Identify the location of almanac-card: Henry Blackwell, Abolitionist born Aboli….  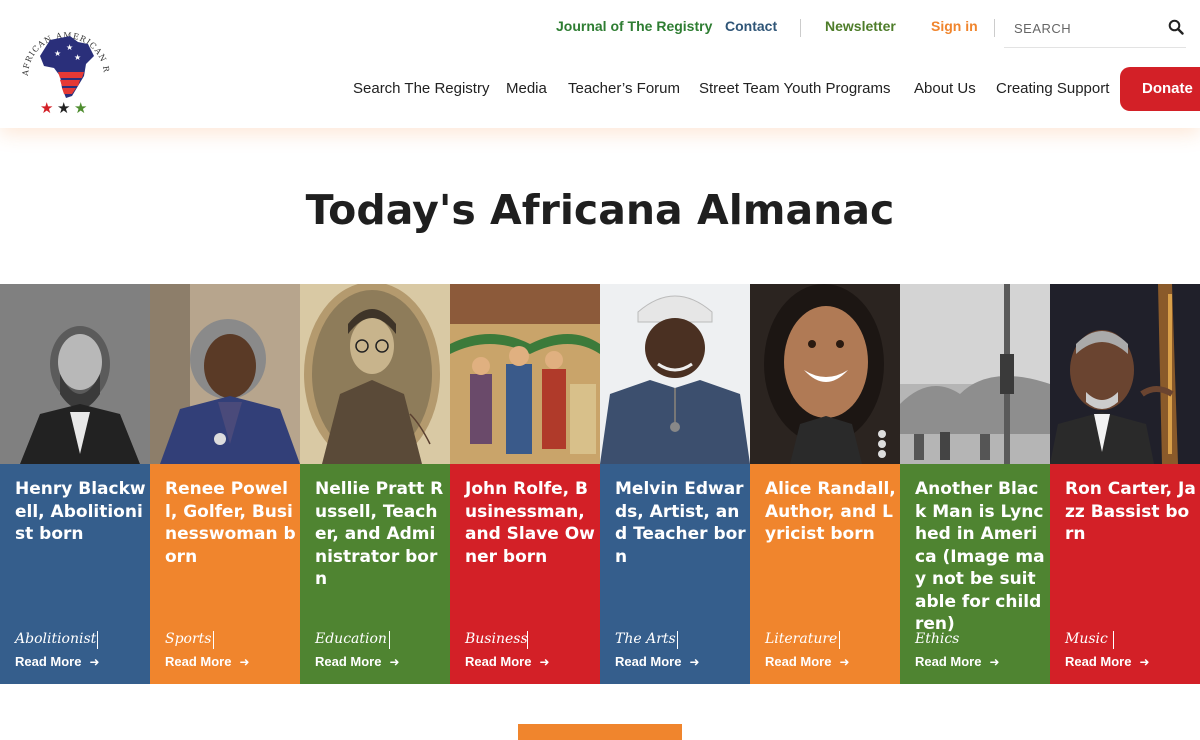
(75, 484).